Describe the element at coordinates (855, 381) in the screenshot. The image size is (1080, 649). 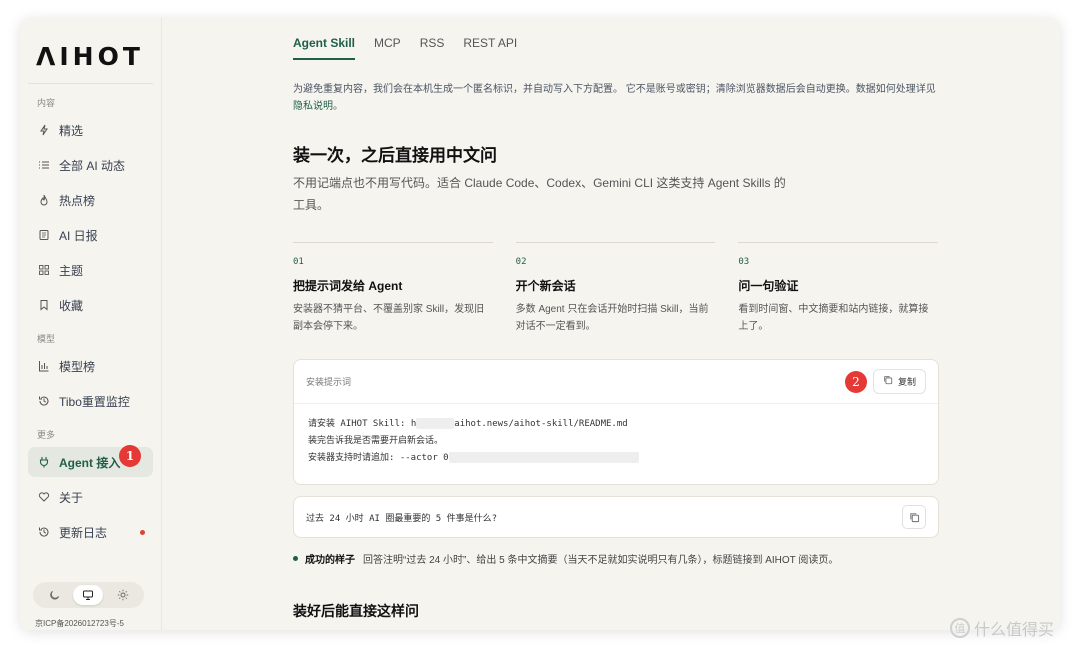
I see `annotation-badge-2: 2` at that location.